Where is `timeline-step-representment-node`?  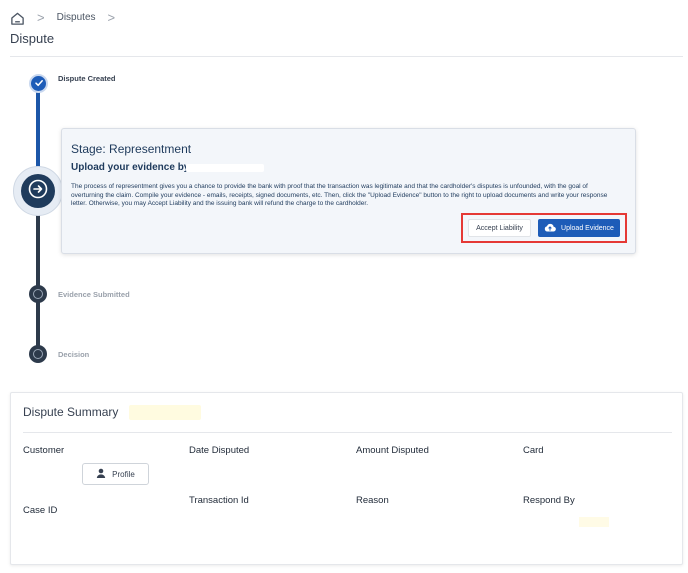 timeline-step-representment-node is located at coordinates (38, 191).